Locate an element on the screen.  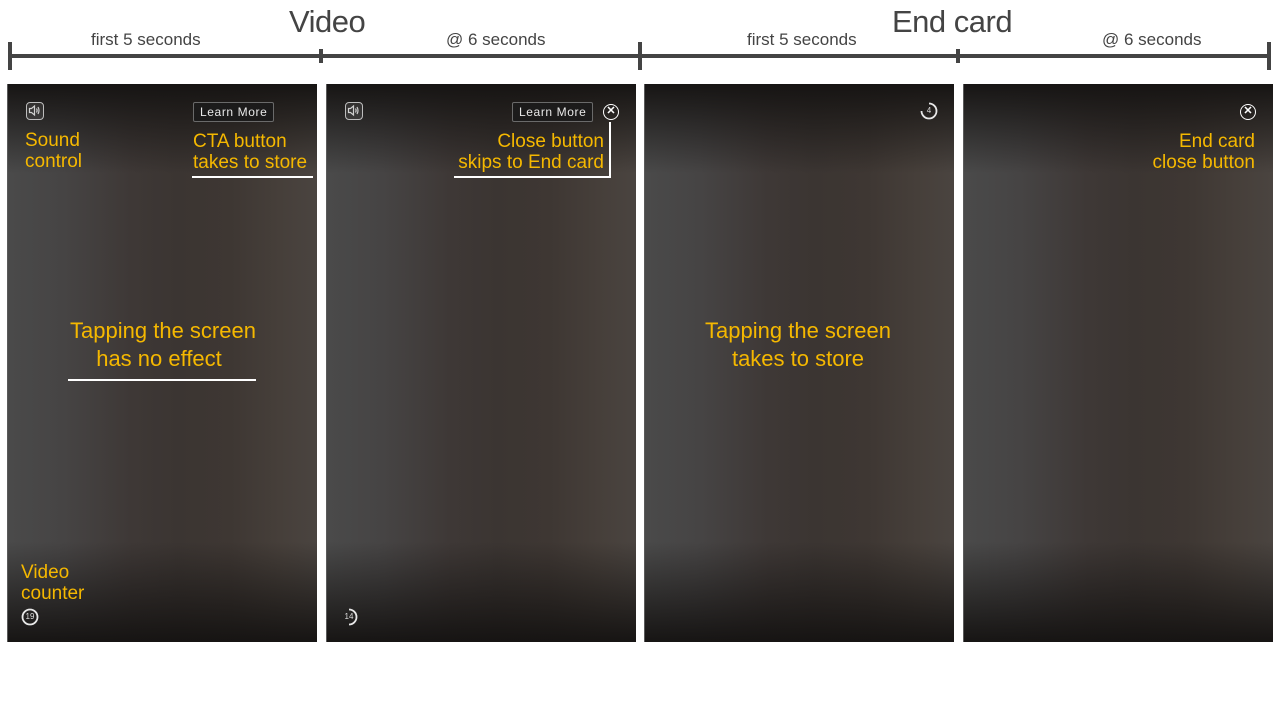
counter-value: 14 is located at coordinates (349, 616).